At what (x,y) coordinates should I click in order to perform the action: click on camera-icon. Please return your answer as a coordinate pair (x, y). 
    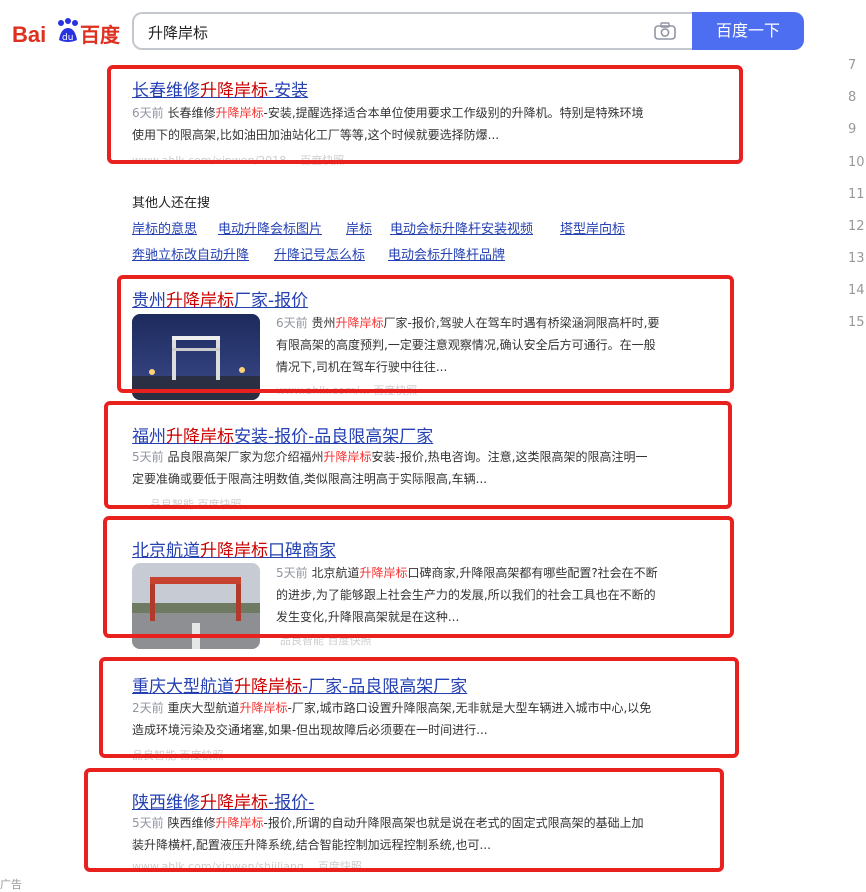
    Looking at the image, I should click on (665, 31).